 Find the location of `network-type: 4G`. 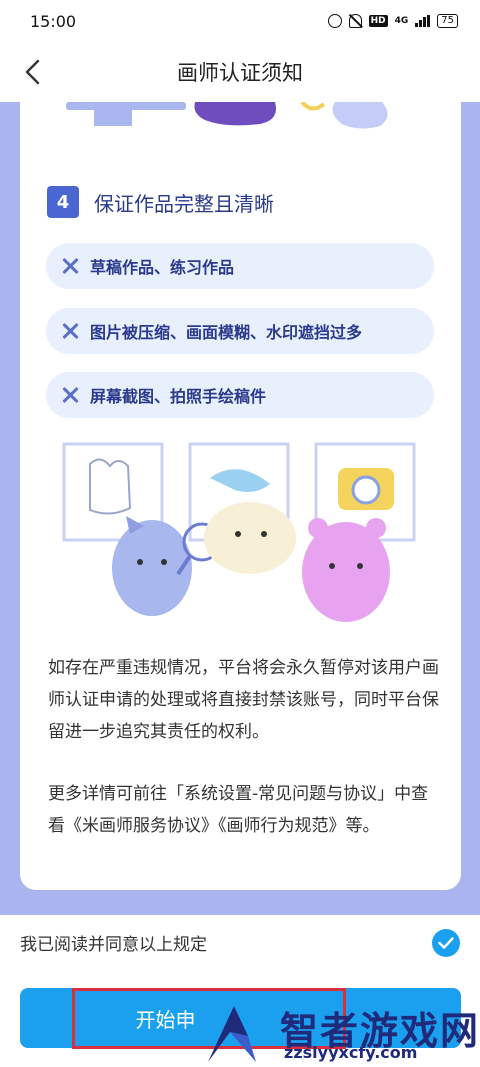

network-type: 4G is located at coordinates (401, 20).